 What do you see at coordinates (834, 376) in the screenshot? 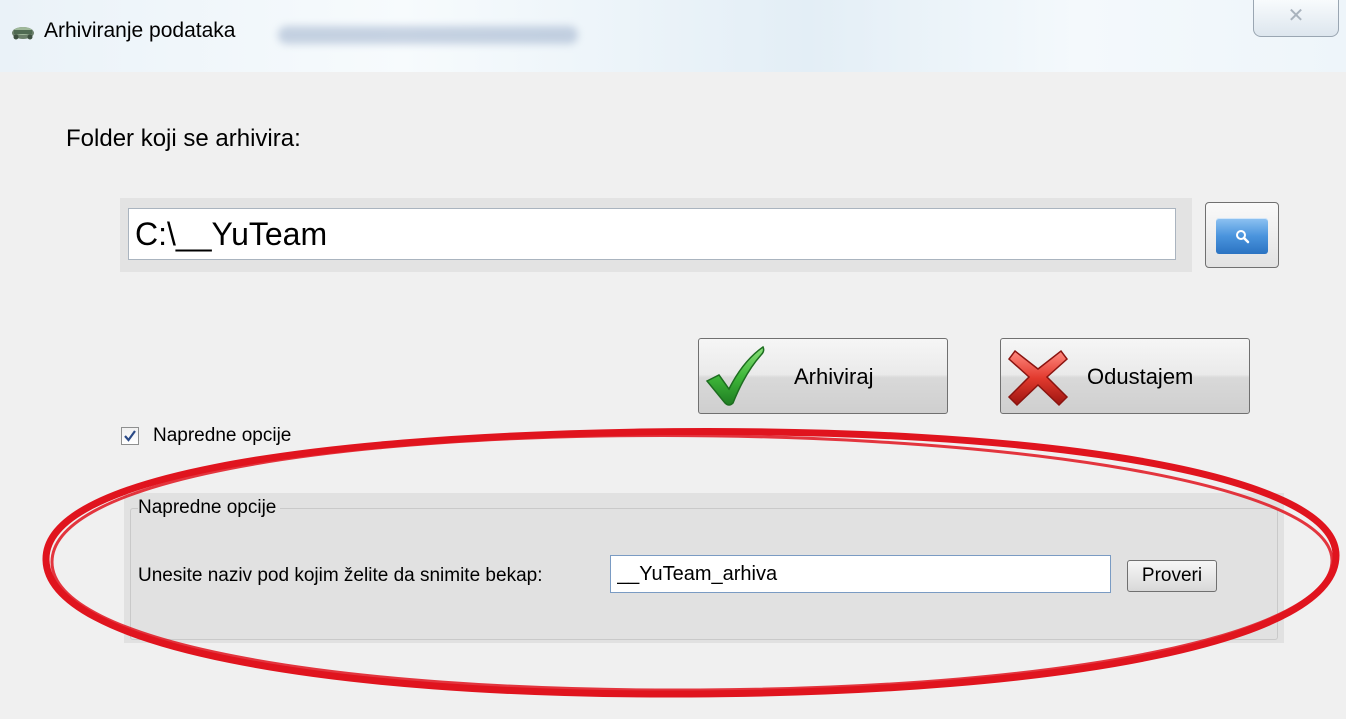
I see `archive-button-label: Arhiviraj` at bounding box center [834, 376].